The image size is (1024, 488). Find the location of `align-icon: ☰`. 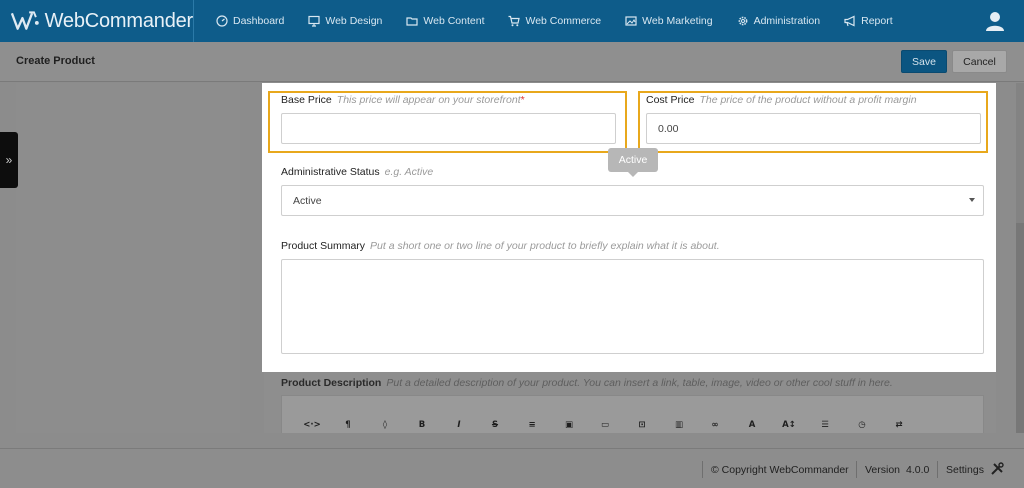

align-icon: ☰ is located at coordinates (825, 425).